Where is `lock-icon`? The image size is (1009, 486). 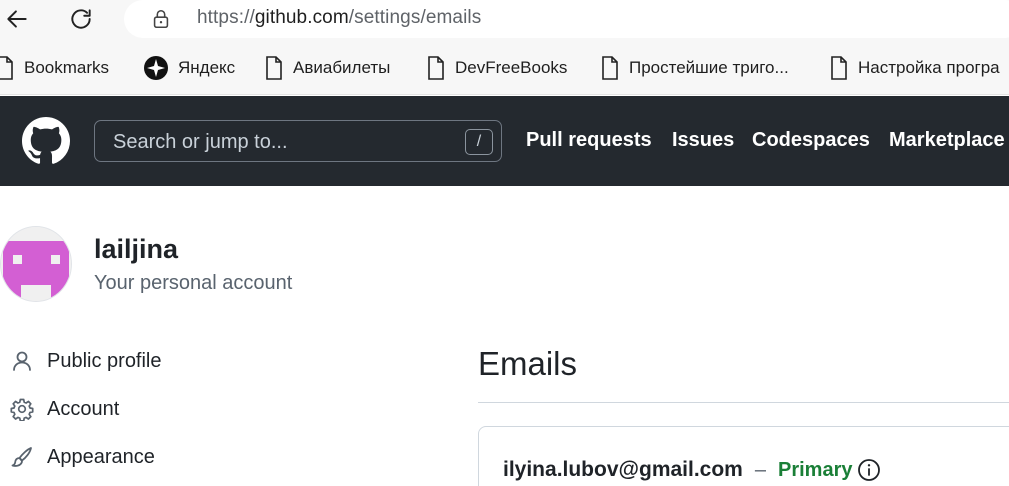 lock-icon is located at coordinates (161, 19).